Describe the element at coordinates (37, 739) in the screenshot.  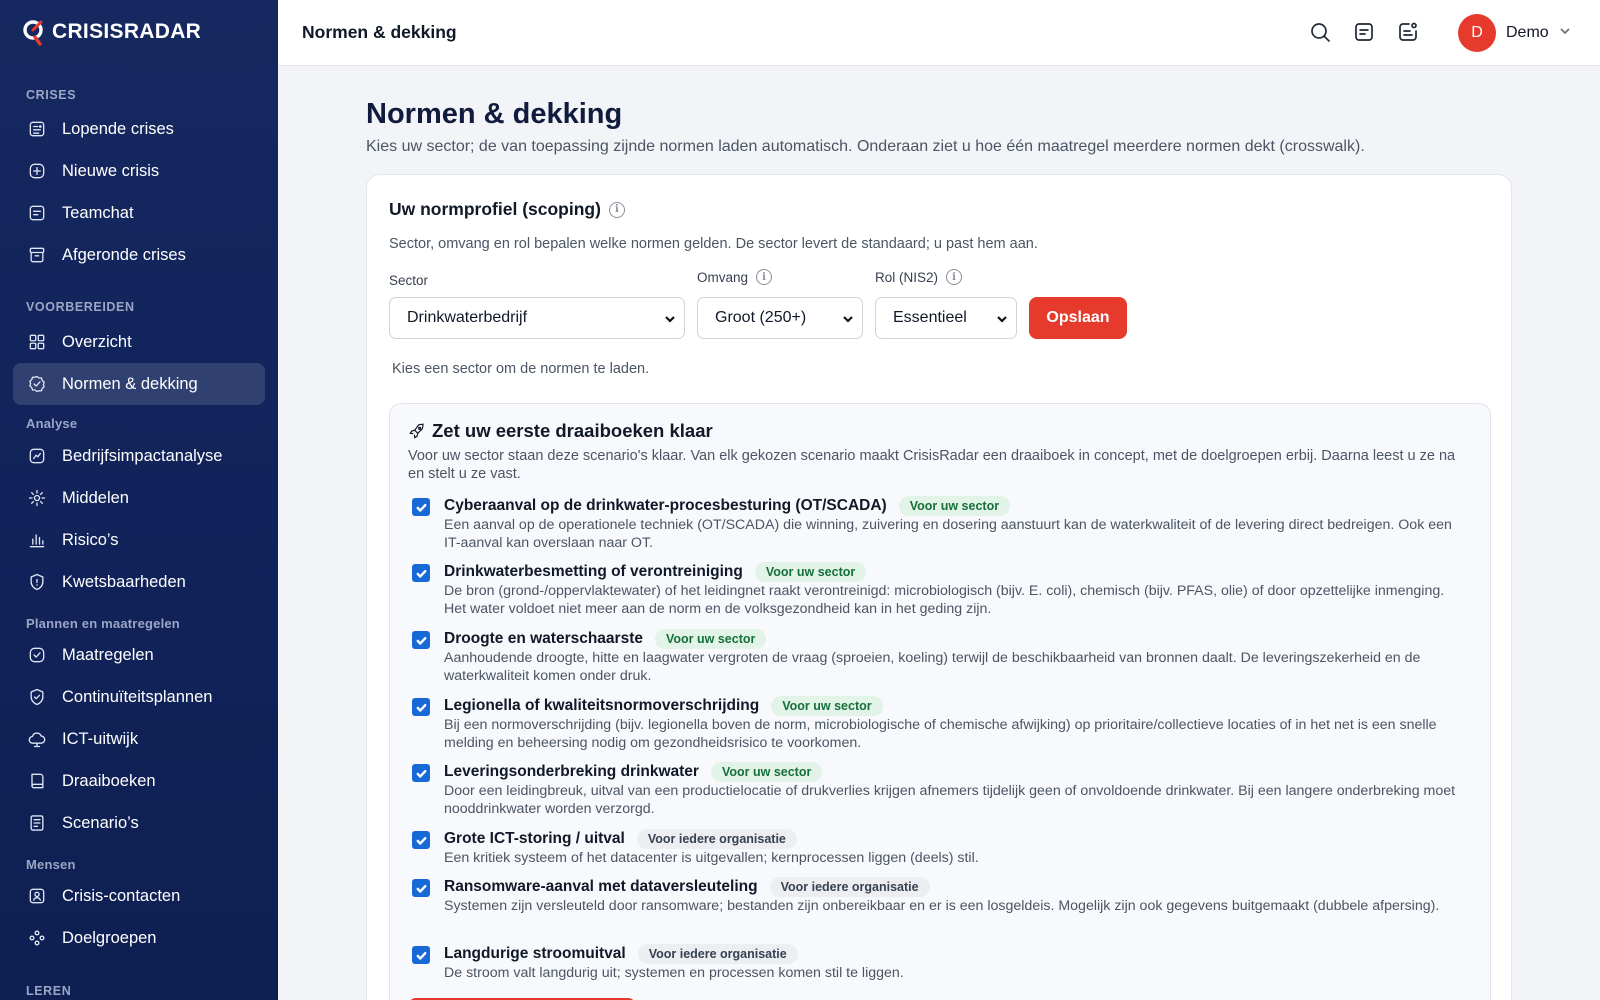
I see `cloud-icon` at that location.